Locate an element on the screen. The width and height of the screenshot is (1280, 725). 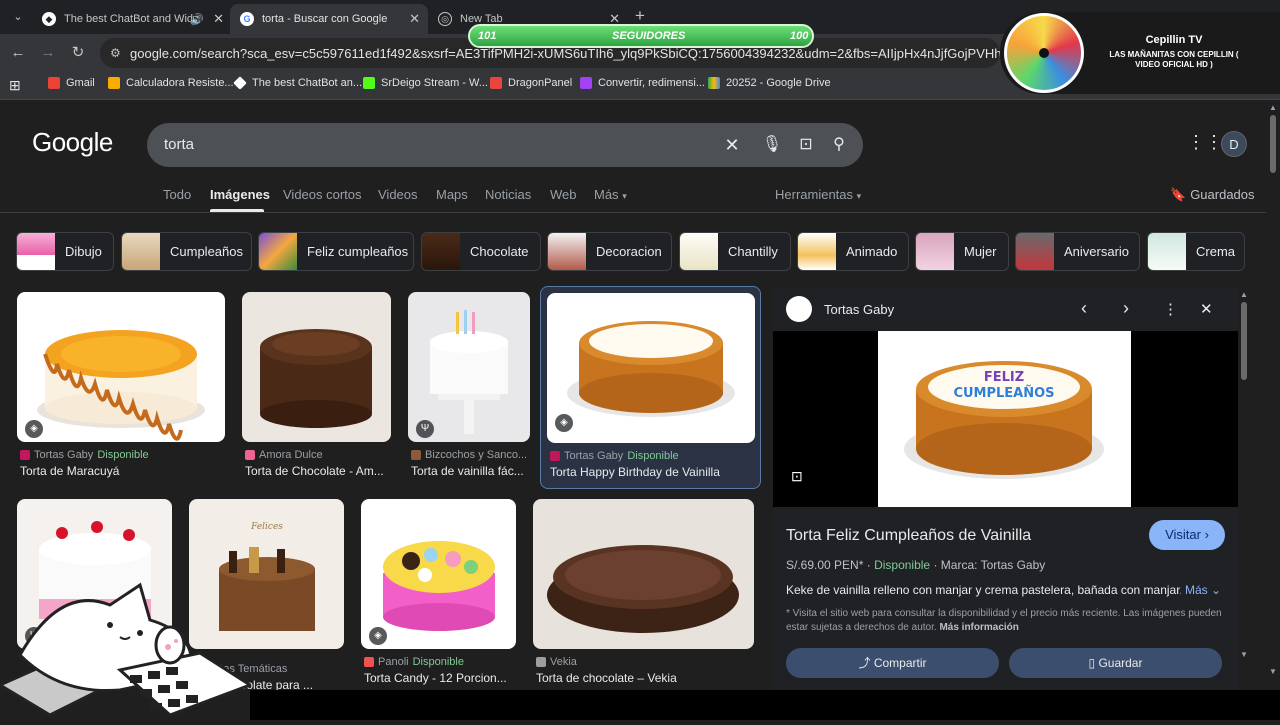
chevron-left-icon: ‹ is located at coordinates (1084, 308).